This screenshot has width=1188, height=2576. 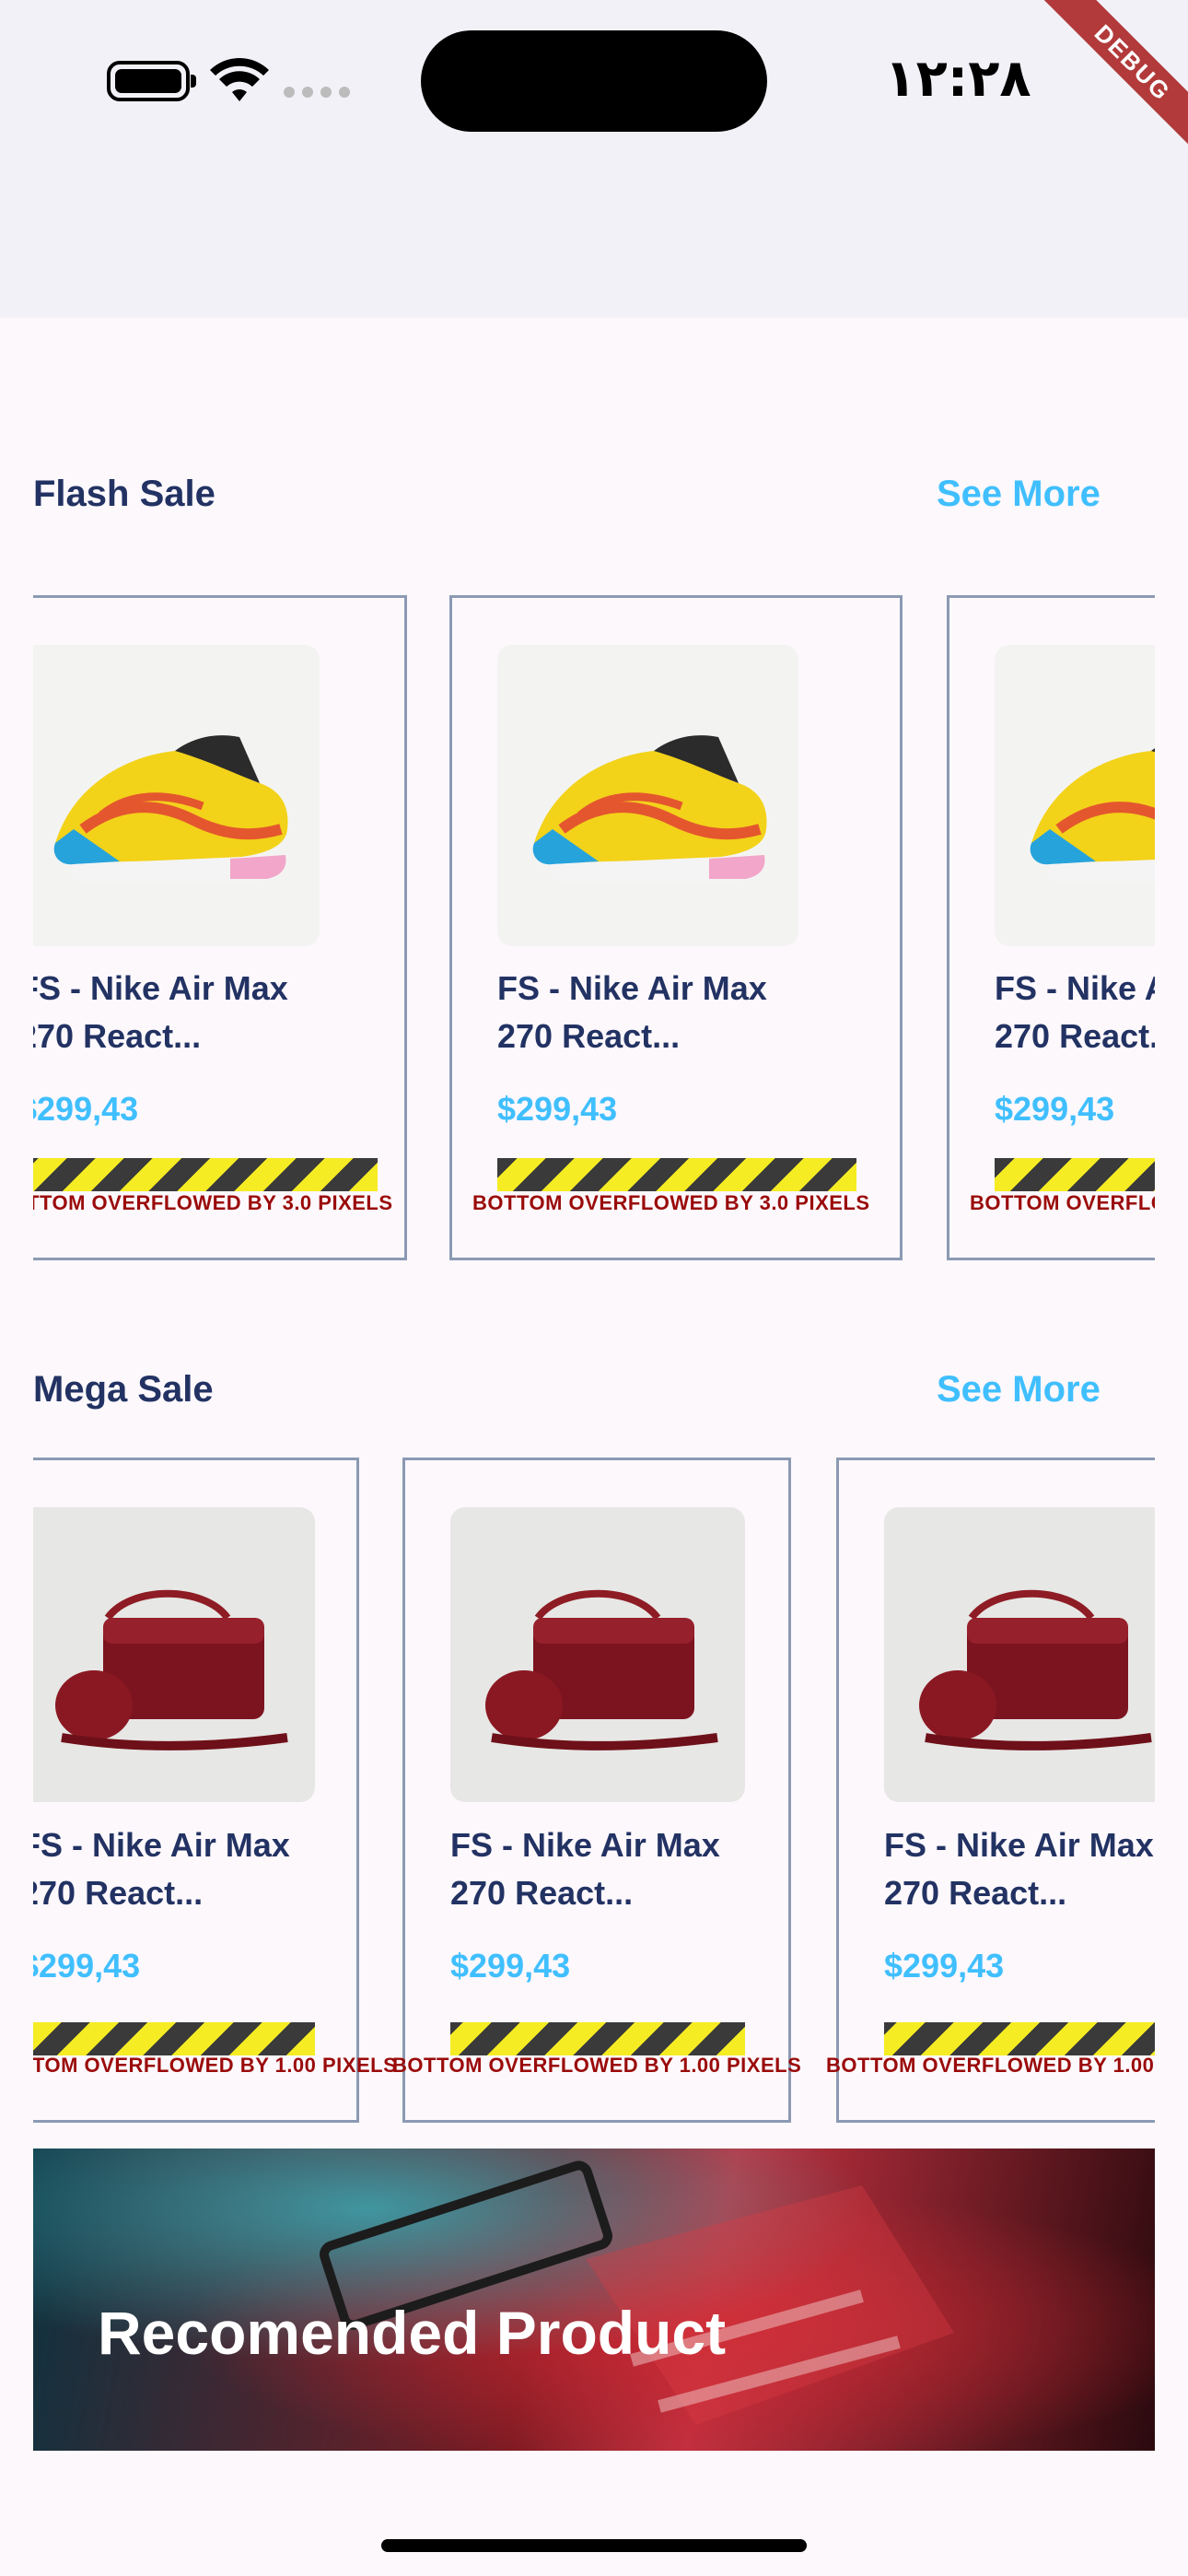 I want to click on mega-sale-title: Mega Sale, so click(x=124, y=1389).